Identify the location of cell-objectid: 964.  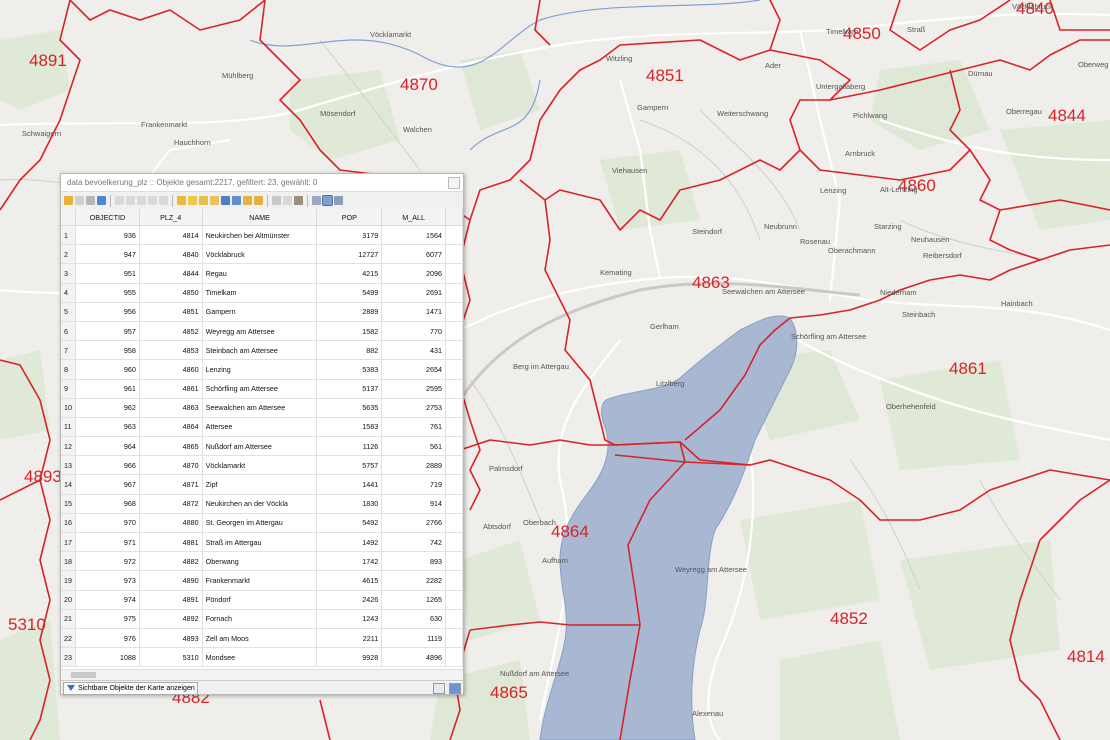
(107, 446).